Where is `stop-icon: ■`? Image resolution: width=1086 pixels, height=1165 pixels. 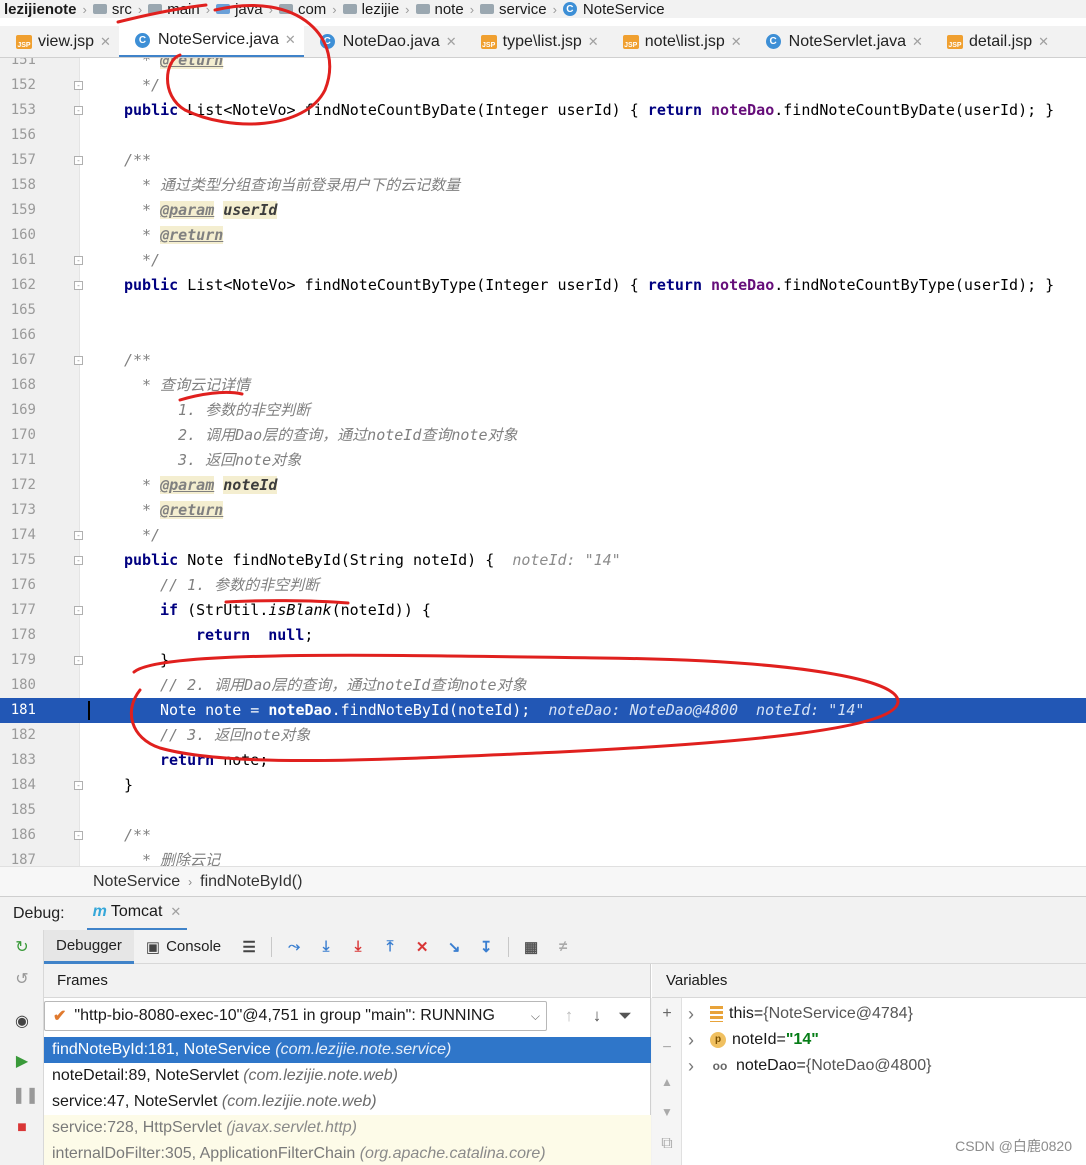 stop-icon: ■ is located at coordinates (22, 1128).